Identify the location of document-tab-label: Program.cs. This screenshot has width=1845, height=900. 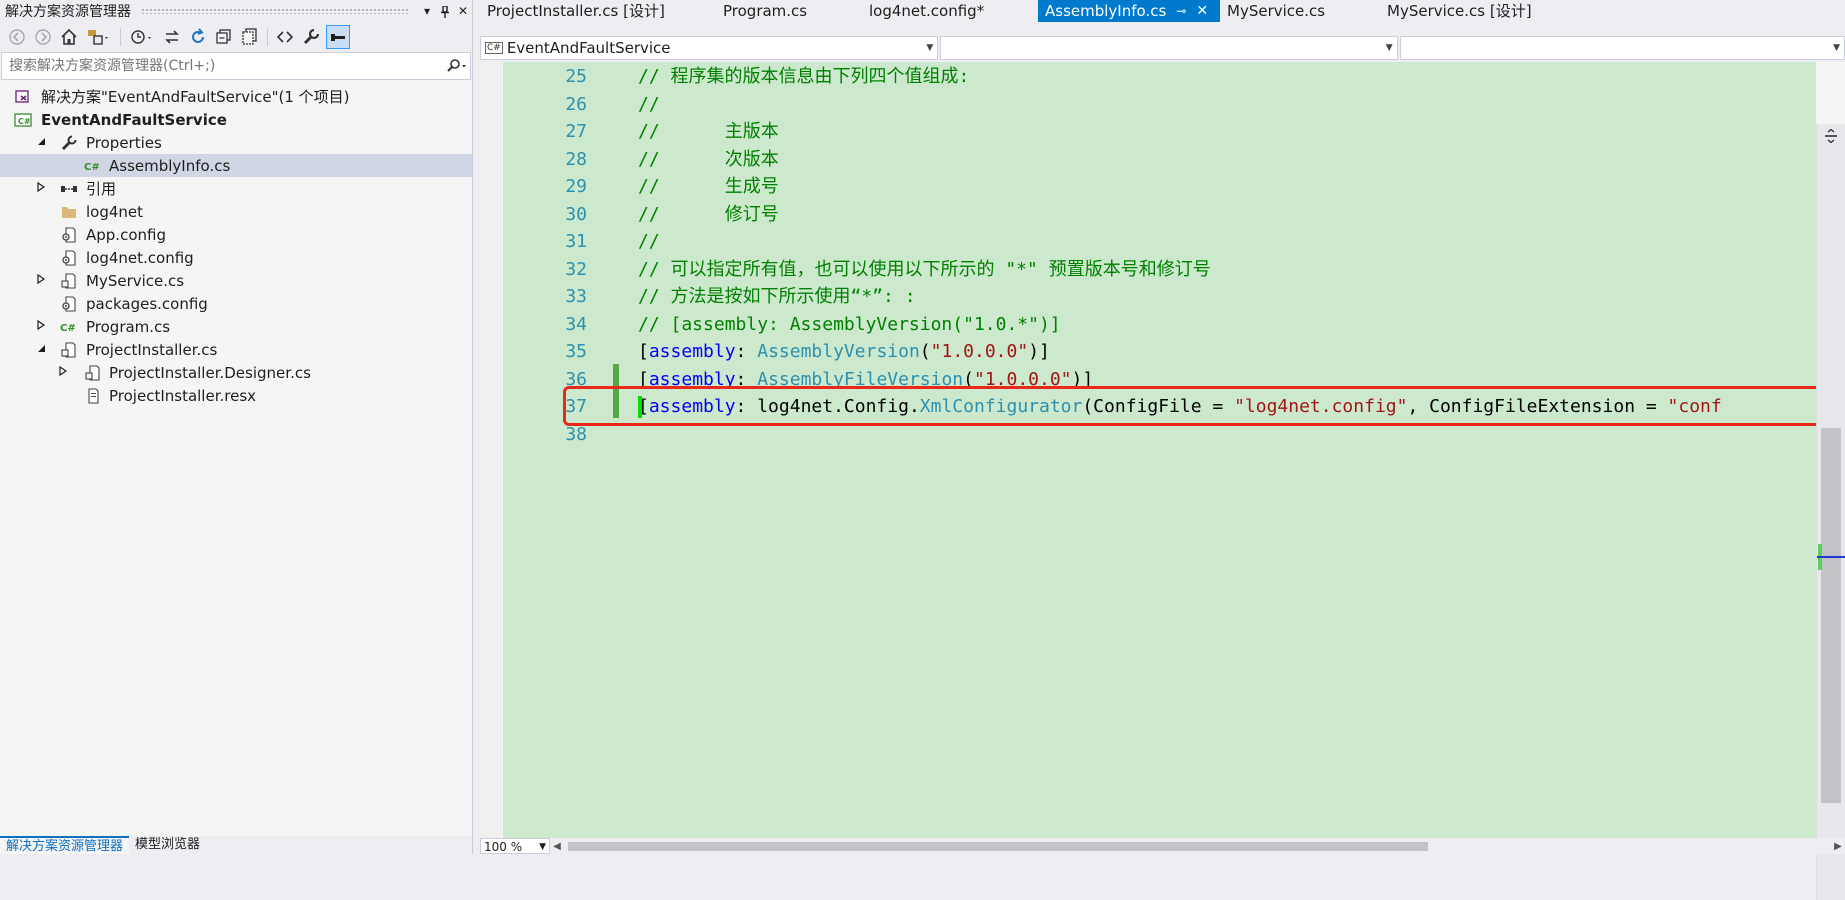
(765, 11).